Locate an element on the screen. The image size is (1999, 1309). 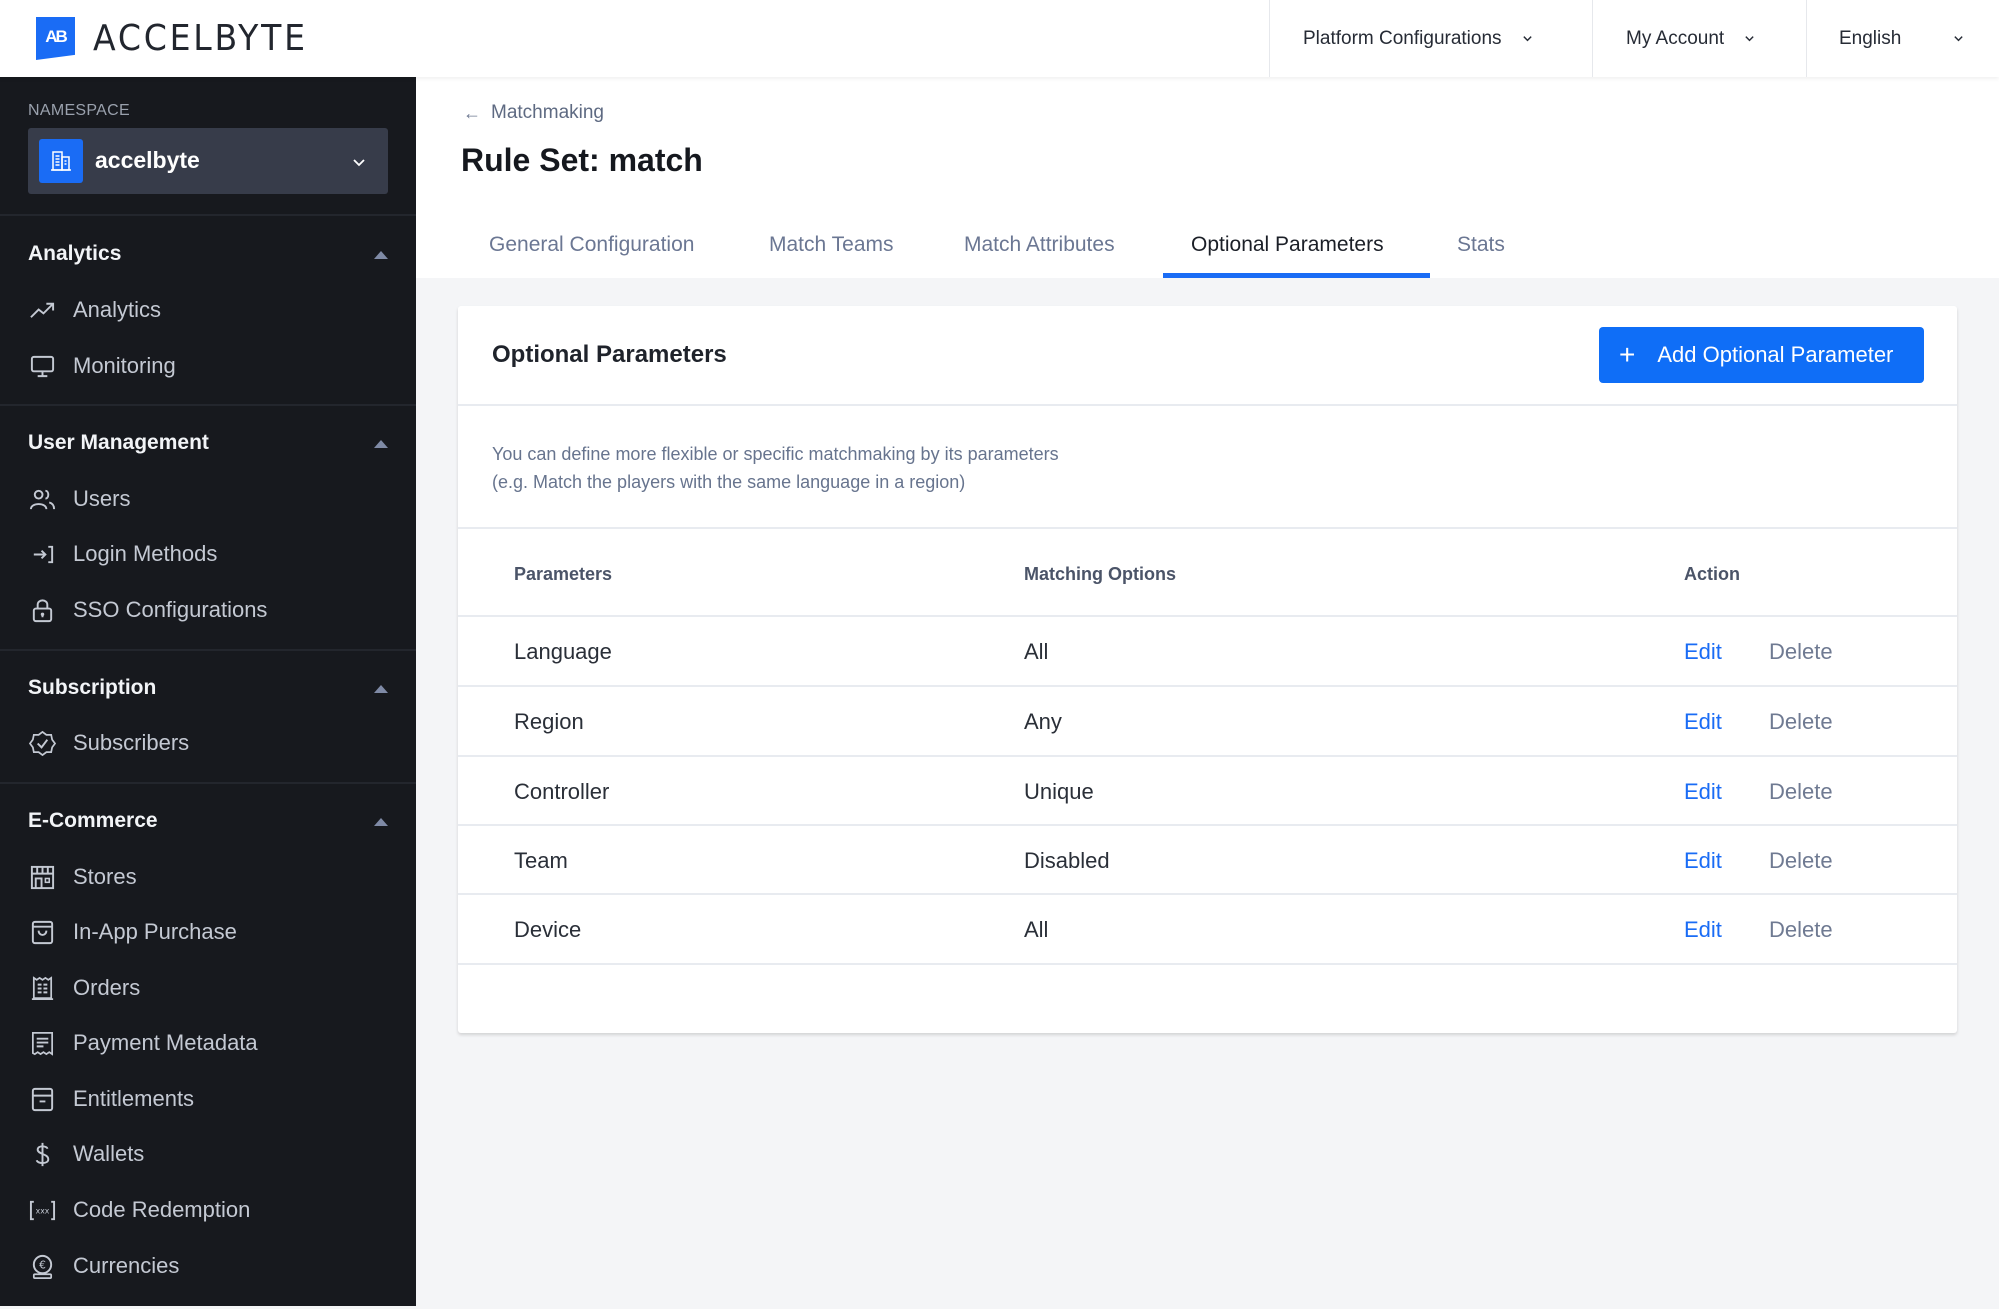
namespace-select: accelbyte is located at coordinates (208, 161).